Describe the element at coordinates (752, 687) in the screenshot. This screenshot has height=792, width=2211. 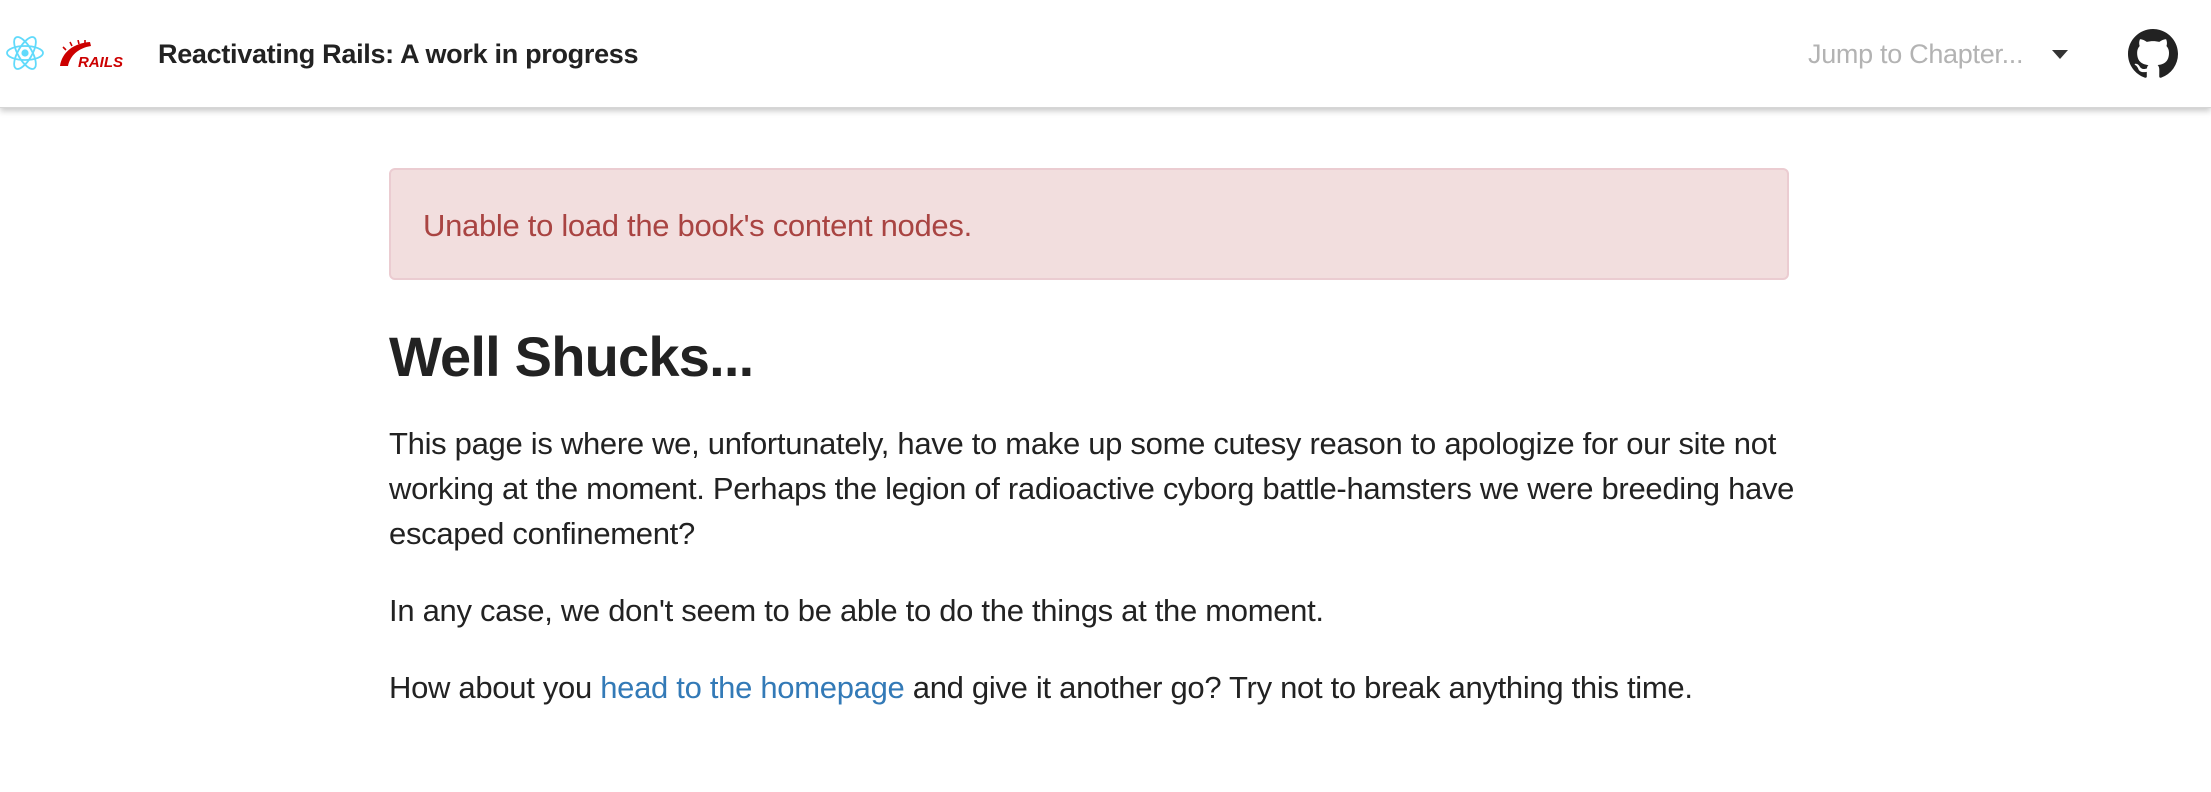
I see `homepage-link: head to the homepage` at that location.